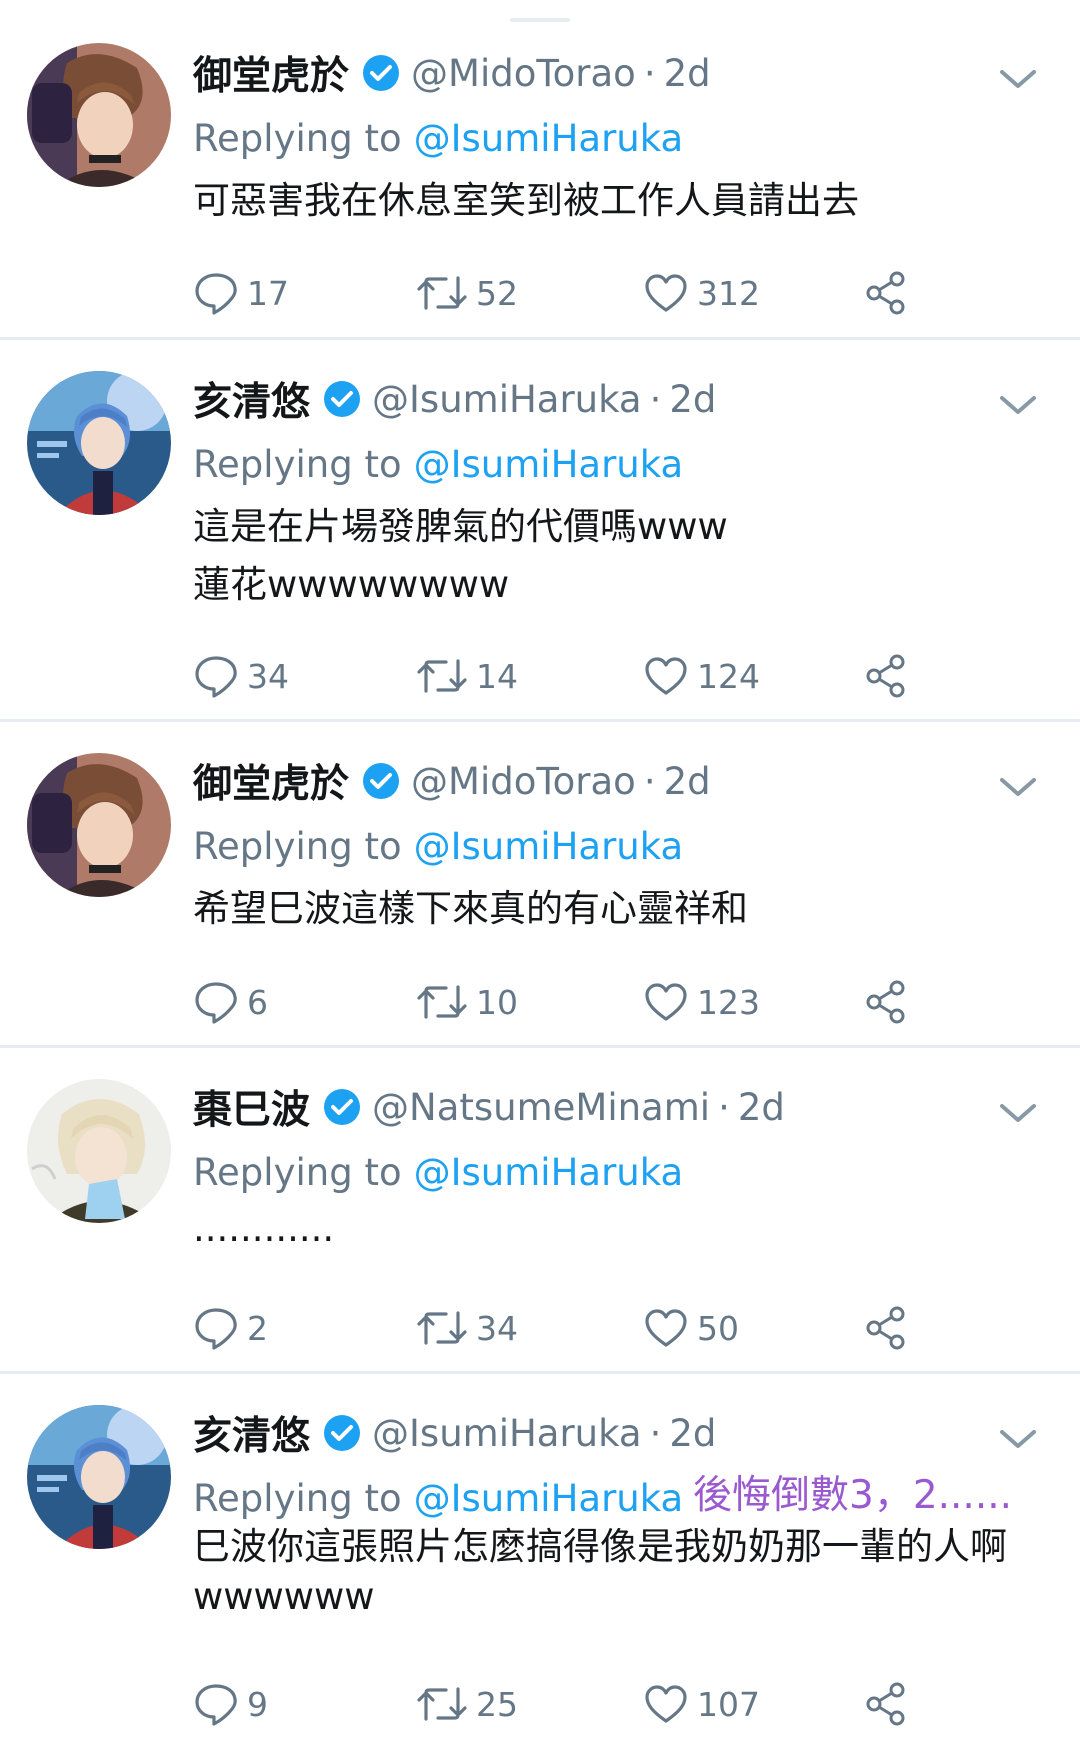  What do you see at coordinates (583, 1328) in the screenshot?
I see `tweet-actions: 2 34 50` at bounding box center [583, 1328].